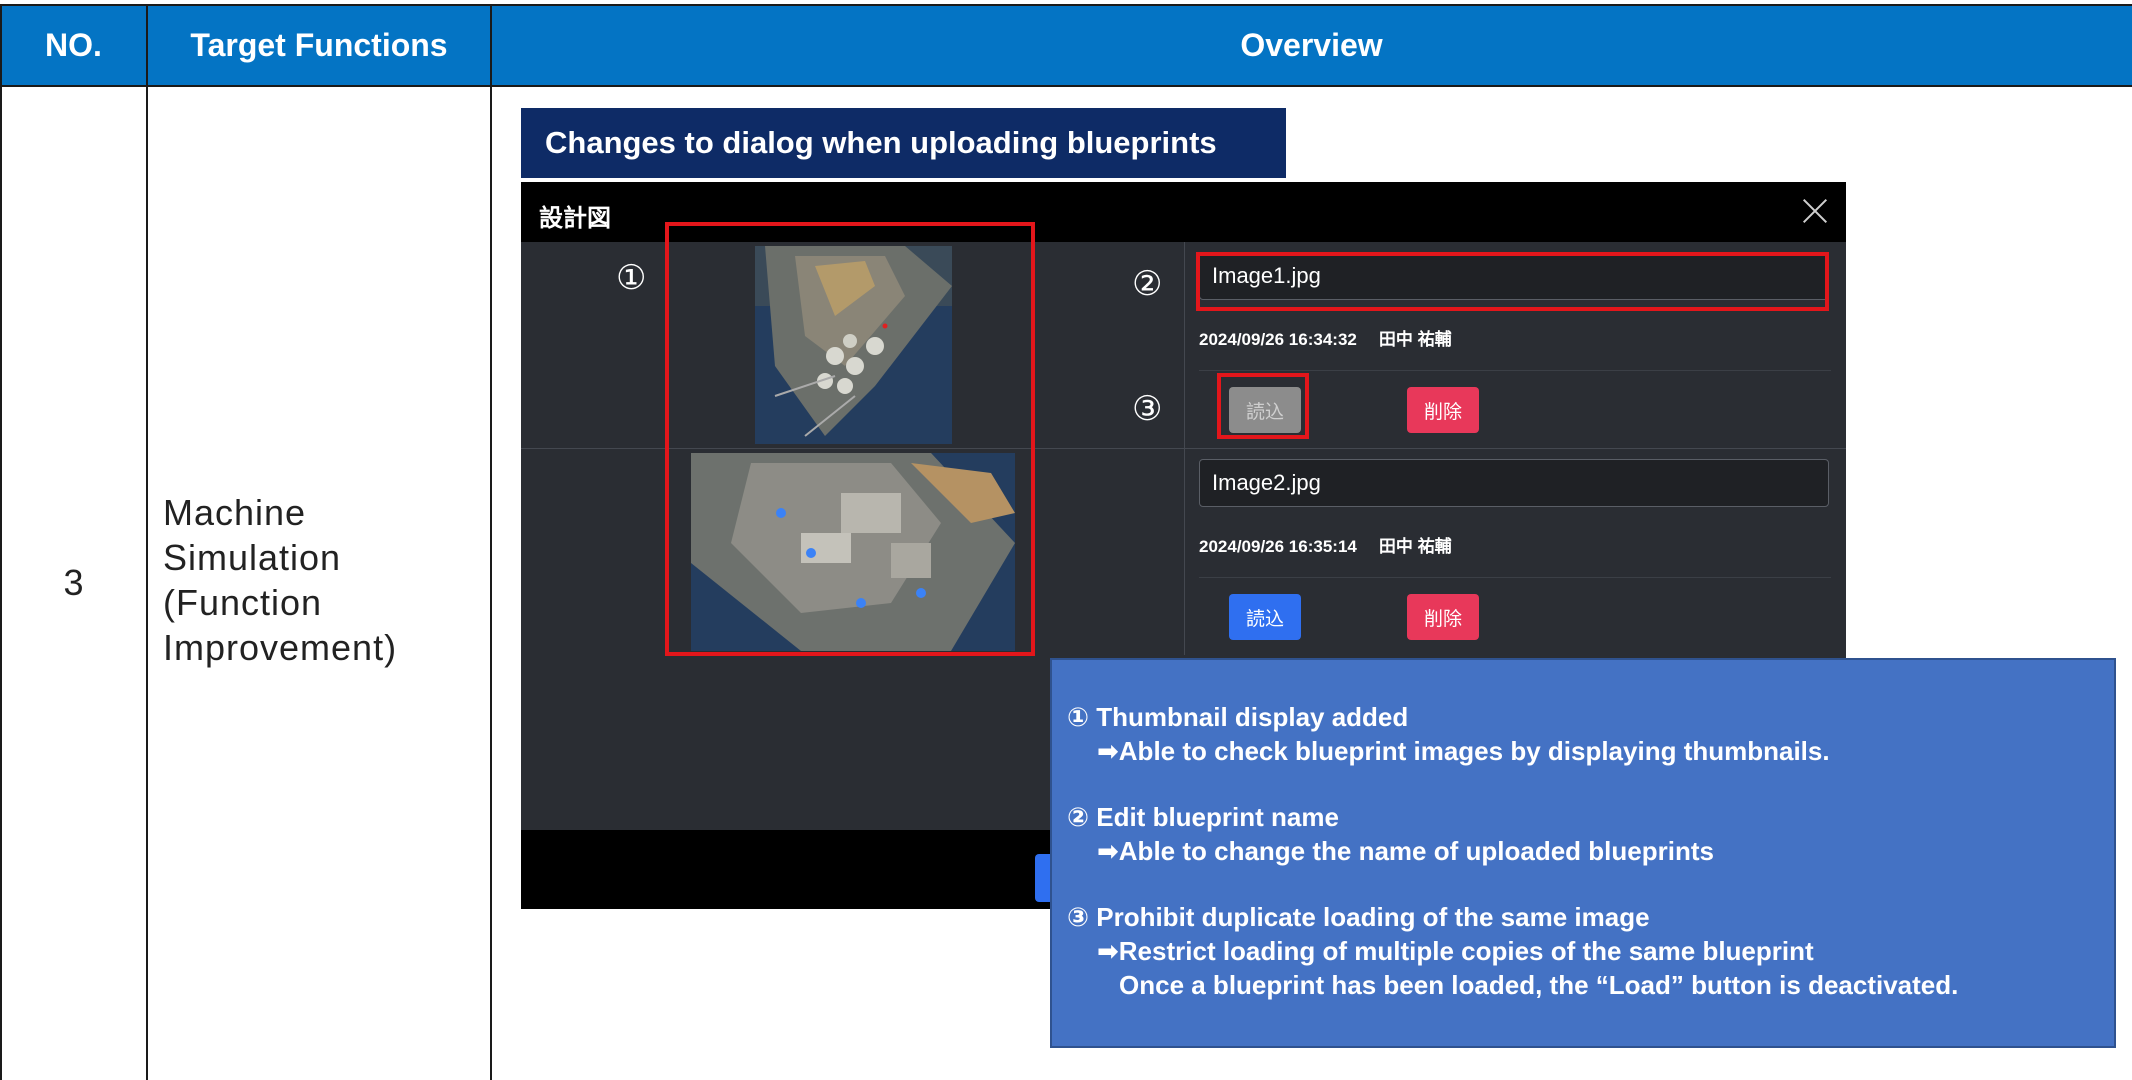 Image resolution: width=2132 pixels, height=1080 pixels. I want to click on marker-3: ③, so click(1147, 409).